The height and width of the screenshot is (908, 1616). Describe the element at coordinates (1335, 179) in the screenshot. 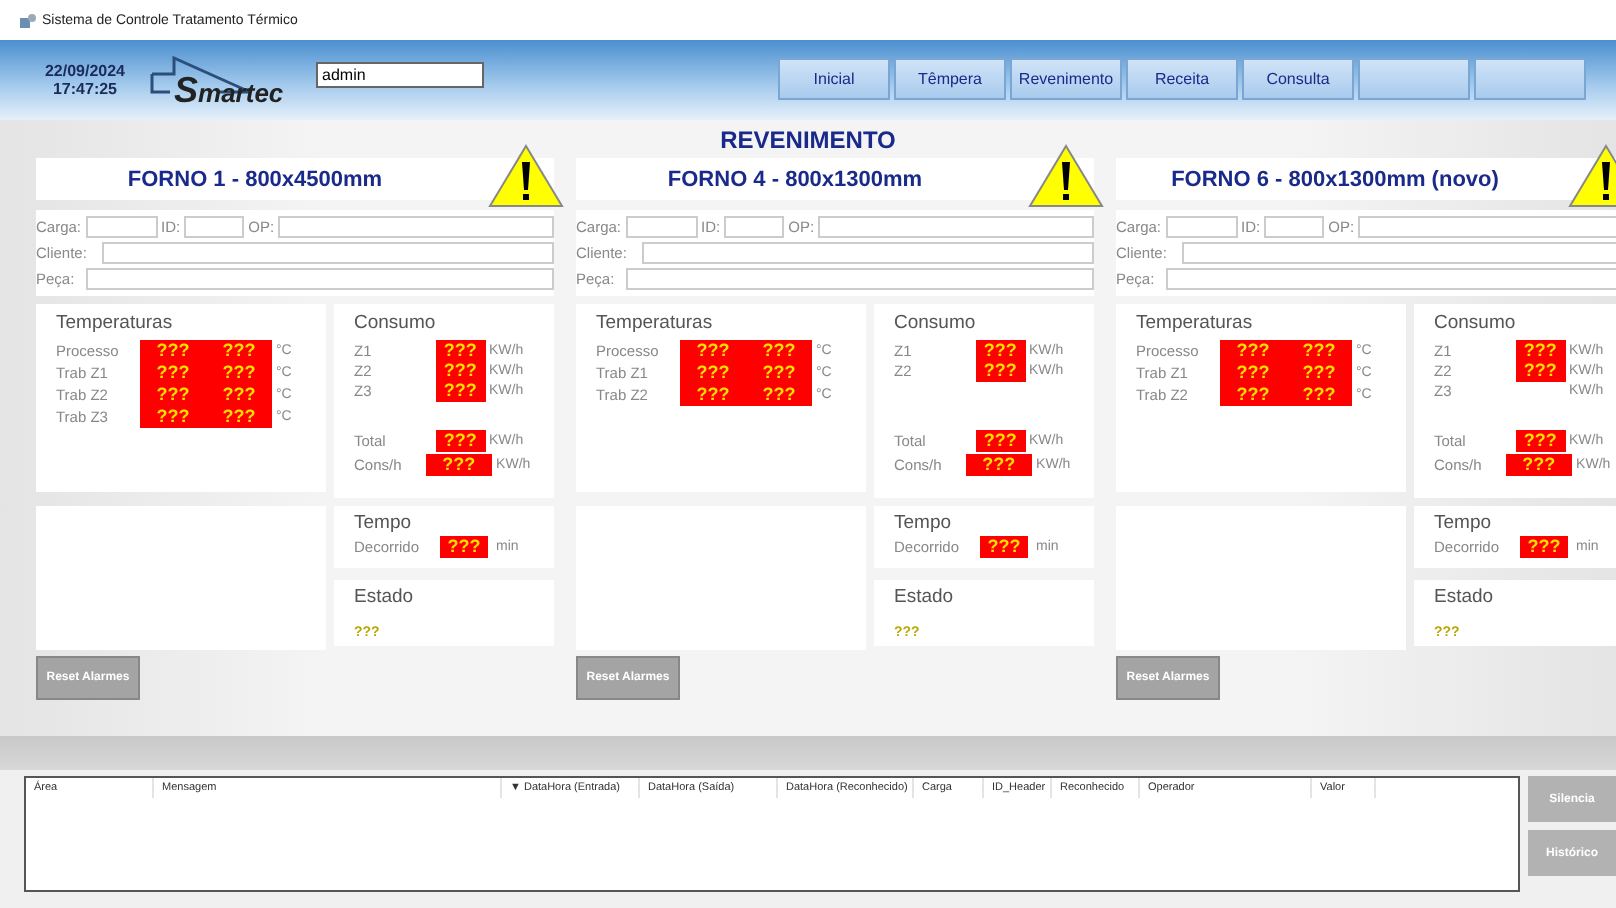

I see `furnace-title: FORNO 6 - 800x1300mm (novo)` at that location.